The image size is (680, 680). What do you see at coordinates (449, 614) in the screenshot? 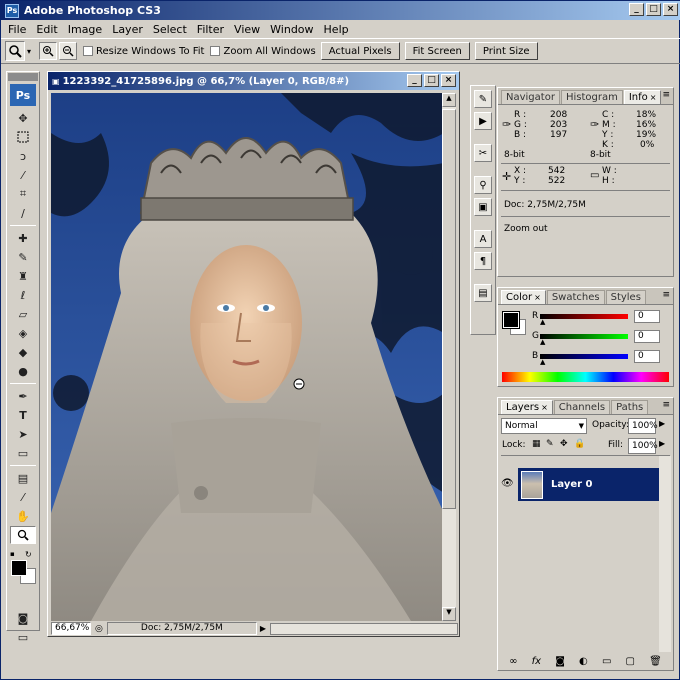
I see `scroll-down-icon: ▼` at bounding box center [449, 614].